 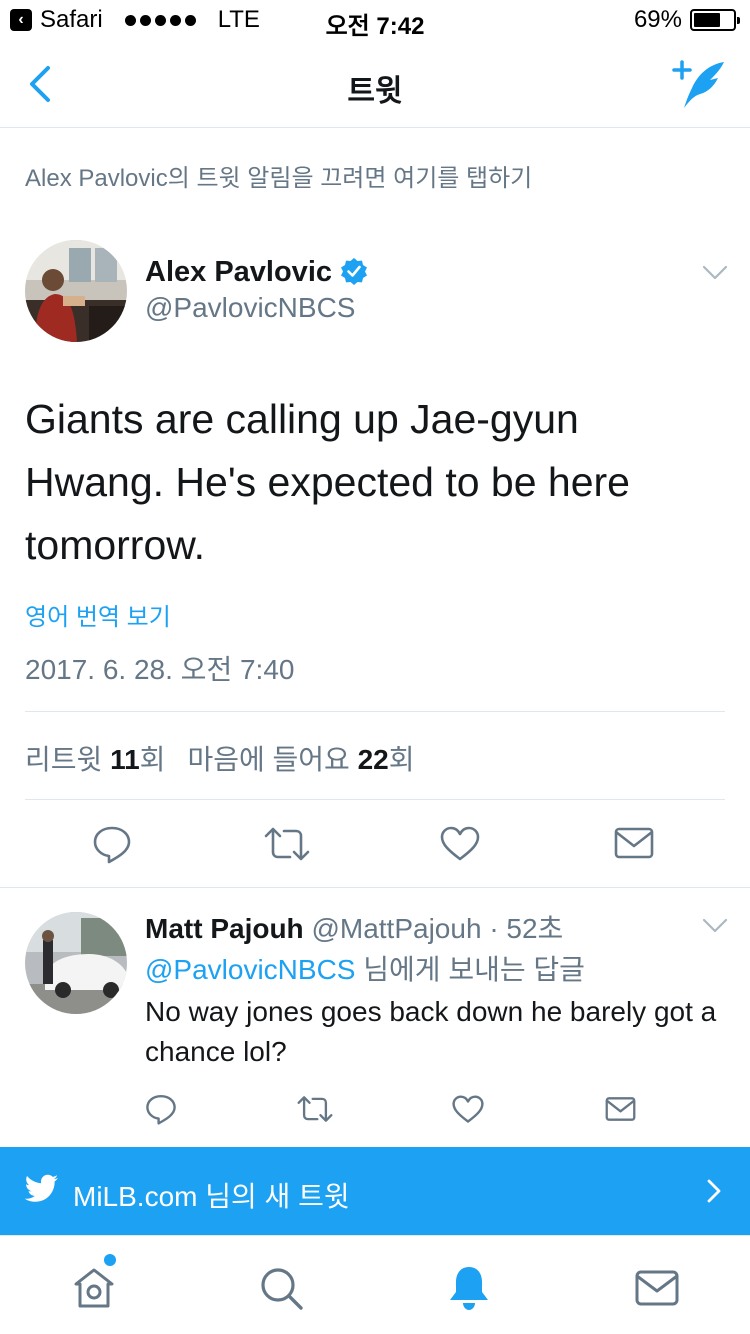 What do you see at coordinates (98, 614) in the screenshot?
I see `translate-link: 영어 번역 보기` at bounding box center [98, 614].